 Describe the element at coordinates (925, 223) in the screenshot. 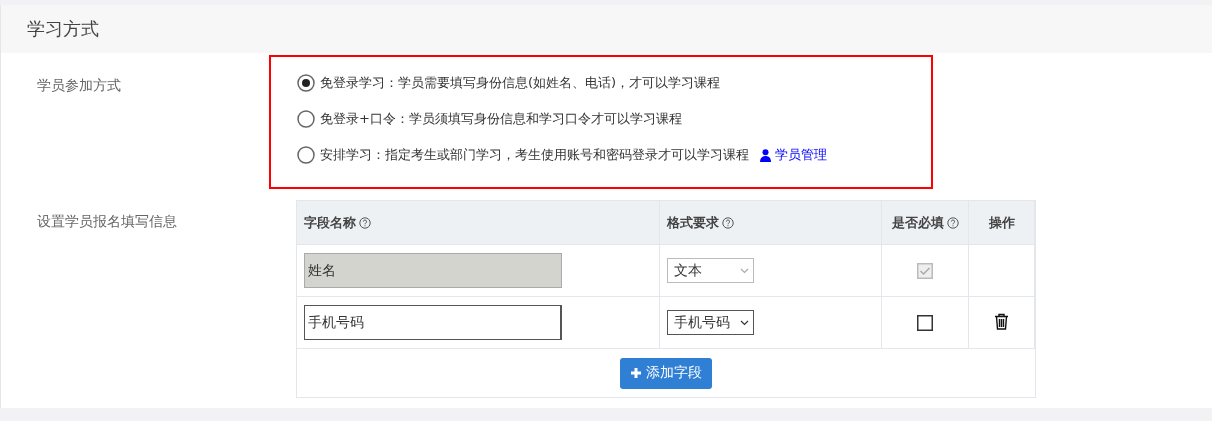

I see `column-header: 是否必填` at that location.